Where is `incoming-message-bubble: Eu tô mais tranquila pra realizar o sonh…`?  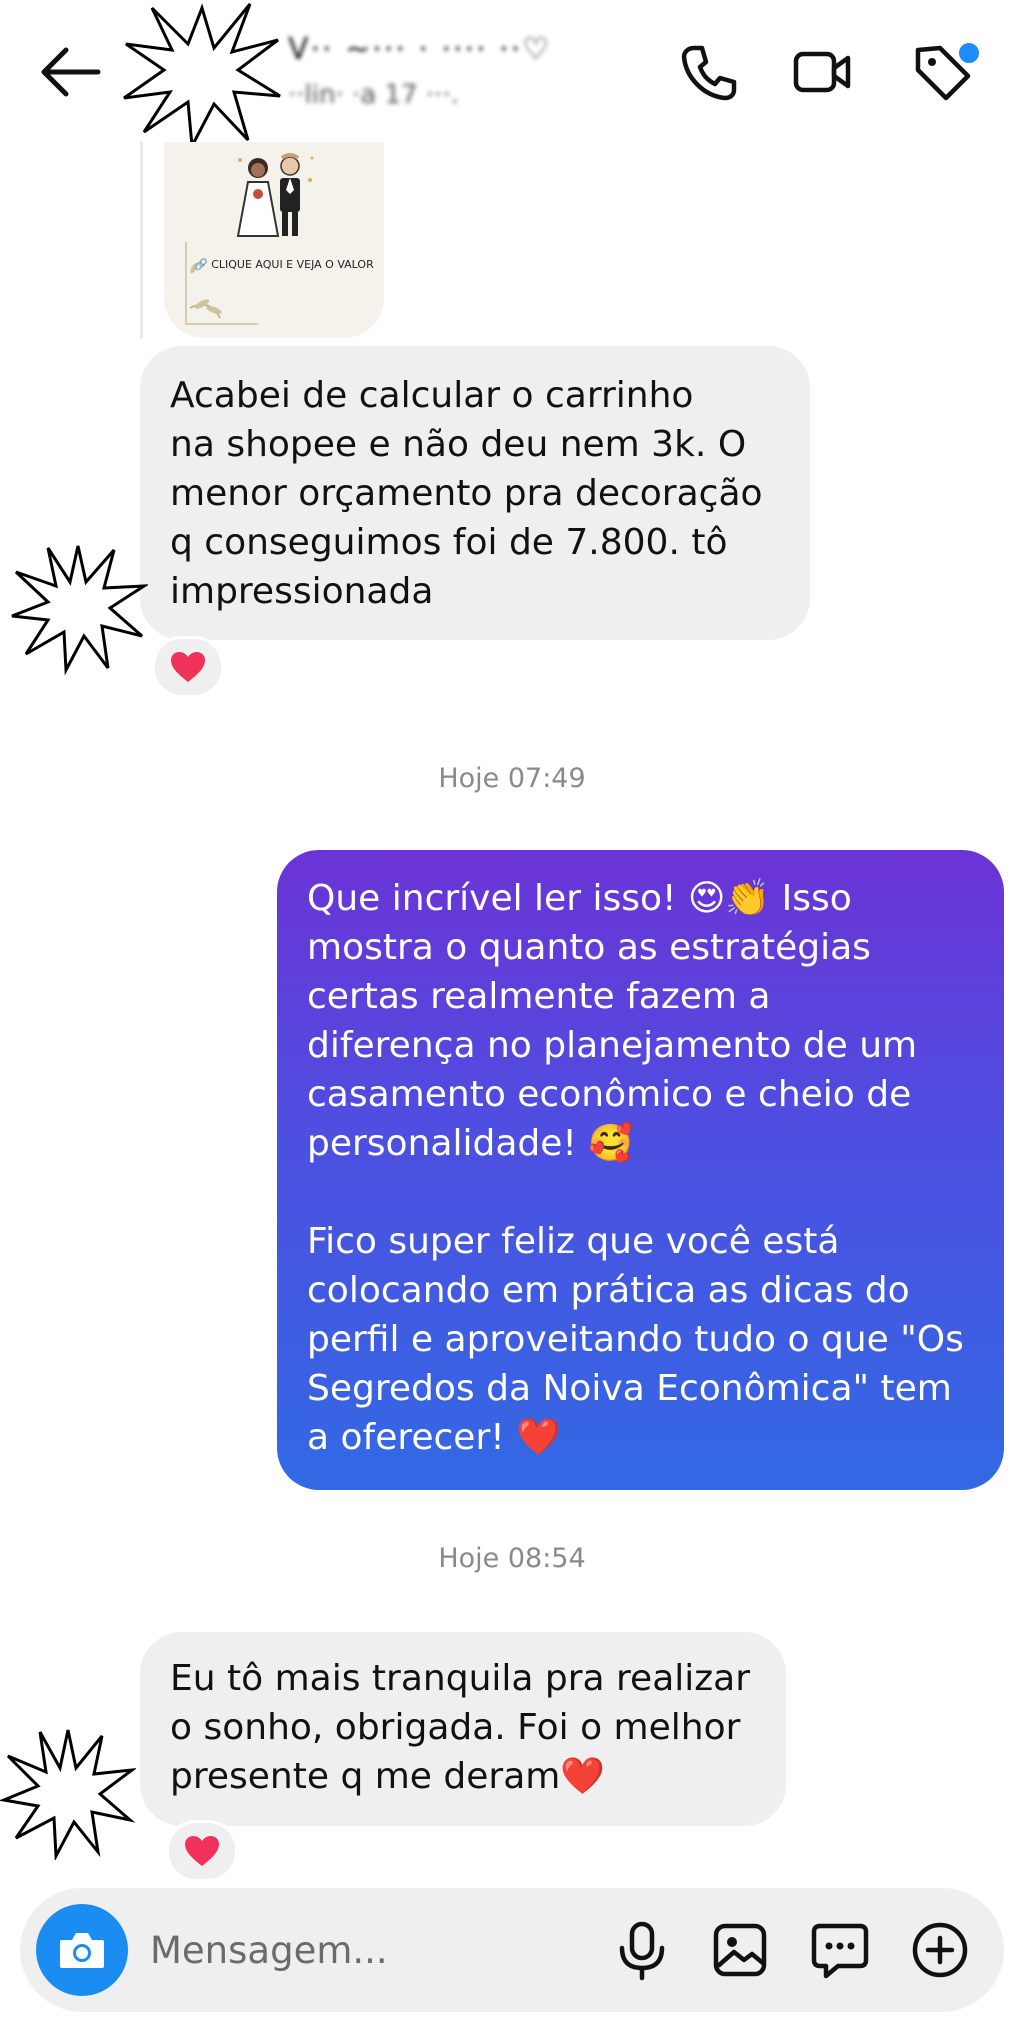
incoming-message-bubble: Eu tô mais tranquila pra realizar o sonh… is located at coordinates (463, 1729).